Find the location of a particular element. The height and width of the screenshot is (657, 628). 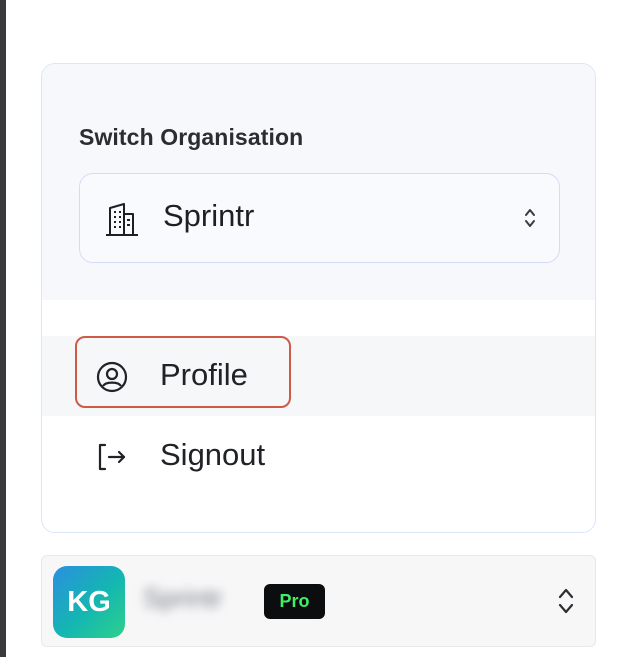

footer-organisation-name: Sprintr is located at coordinates (183, 598).